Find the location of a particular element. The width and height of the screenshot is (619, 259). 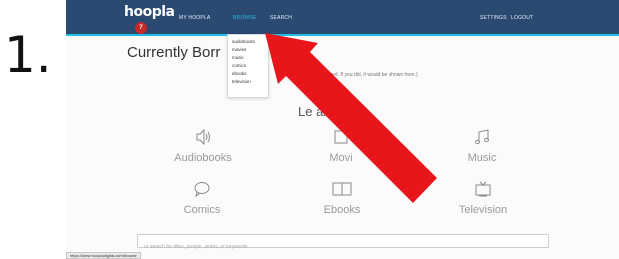

category-label: Ebooks is located at coordinates (342, 210).